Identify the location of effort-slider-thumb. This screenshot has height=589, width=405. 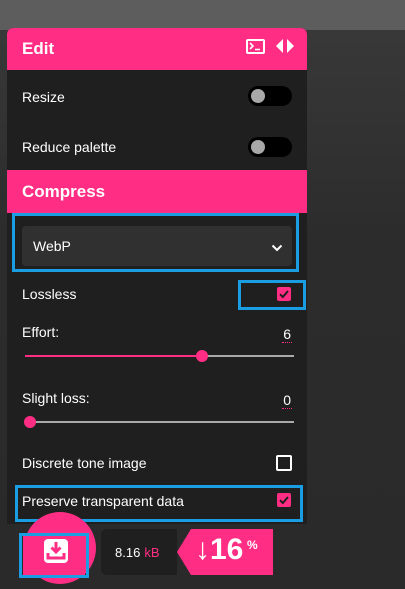
(202, 356).